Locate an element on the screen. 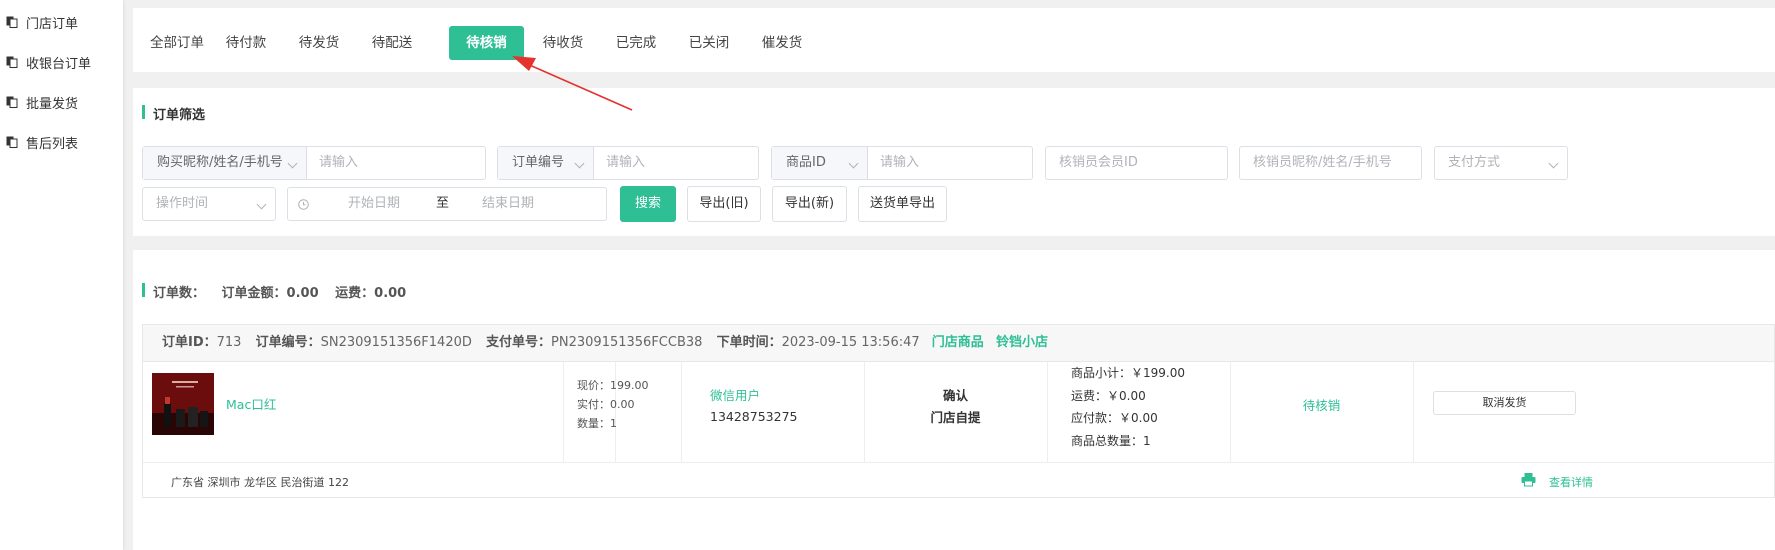  annotation-arrow is located at coordinates (572, 83).